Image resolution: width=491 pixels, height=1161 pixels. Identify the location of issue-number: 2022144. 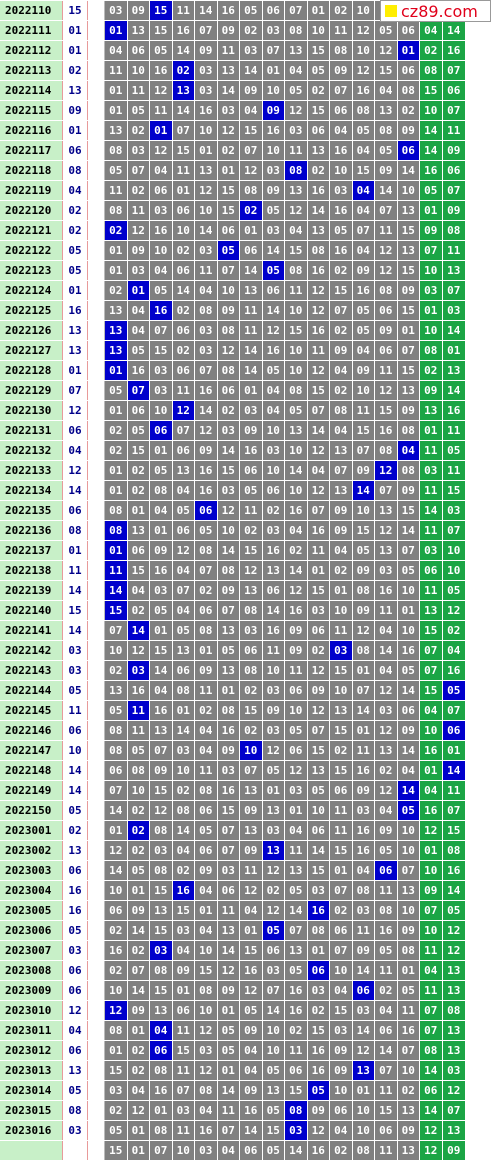
(31, 690).